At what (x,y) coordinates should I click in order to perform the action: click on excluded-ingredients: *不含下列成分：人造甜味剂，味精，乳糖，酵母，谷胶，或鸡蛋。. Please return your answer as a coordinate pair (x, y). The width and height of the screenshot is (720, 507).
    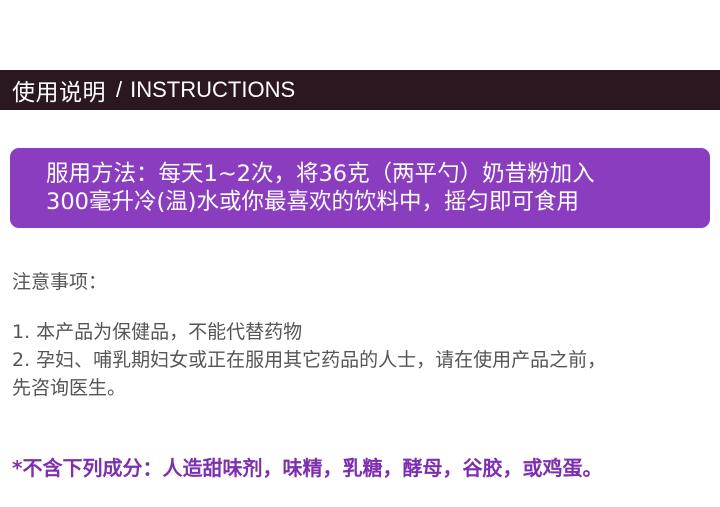
    Looking at the image, I should click on (307, 468).